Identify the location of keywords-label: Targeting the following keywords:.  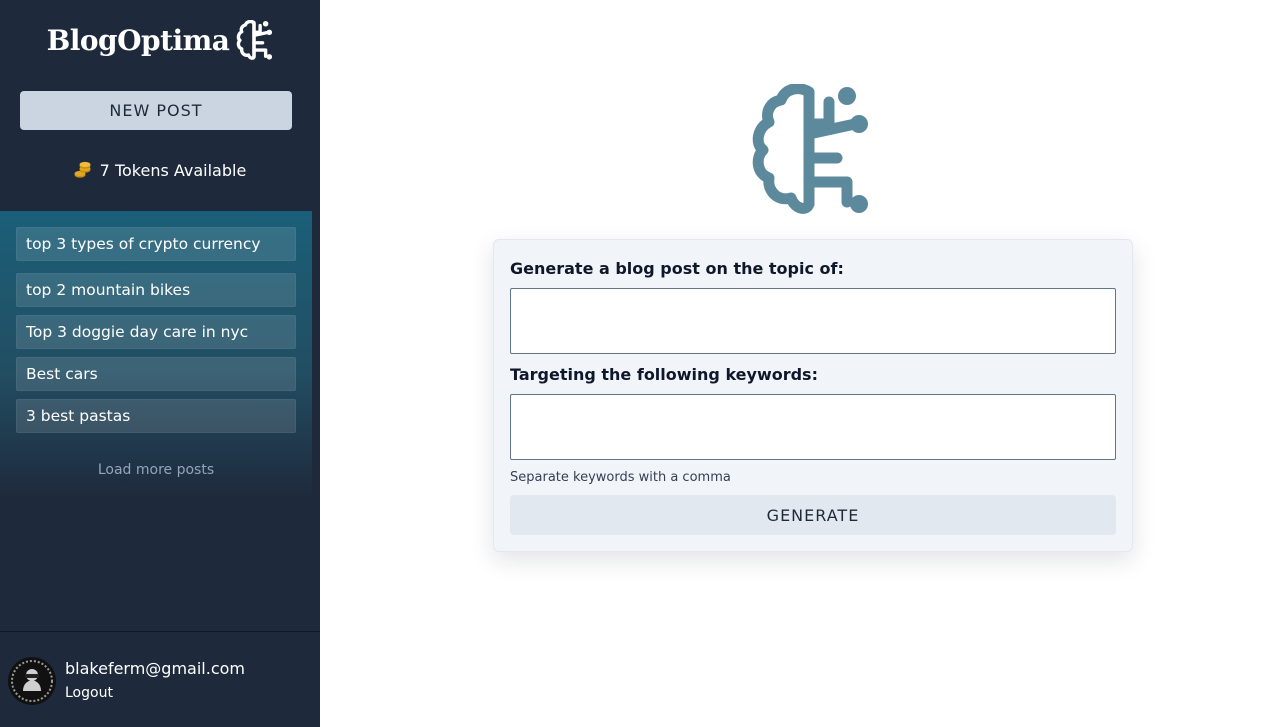
(664, 374).